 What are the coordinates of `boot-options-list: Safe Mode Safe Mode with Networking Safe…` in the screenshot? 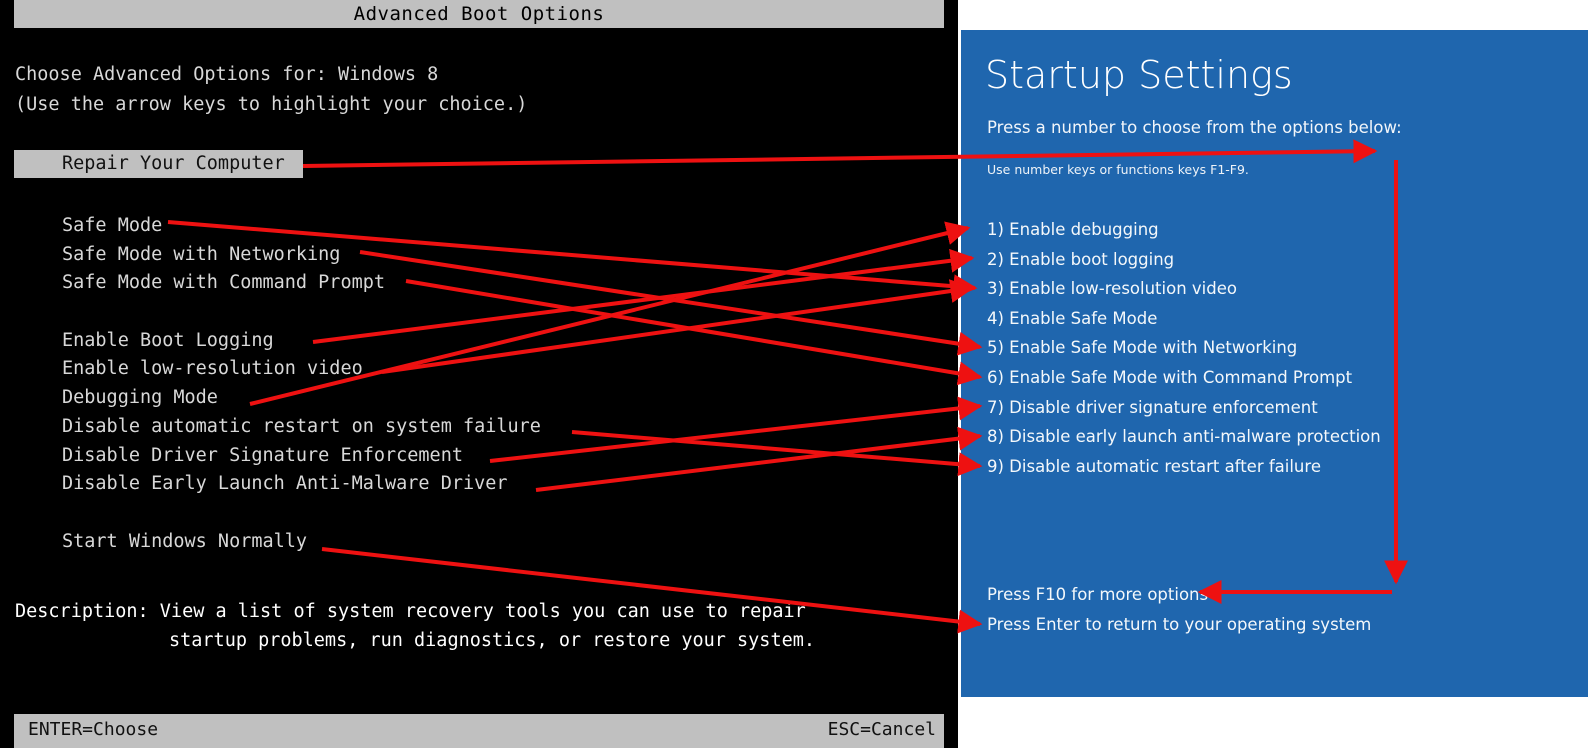 It's located at (301, 384).